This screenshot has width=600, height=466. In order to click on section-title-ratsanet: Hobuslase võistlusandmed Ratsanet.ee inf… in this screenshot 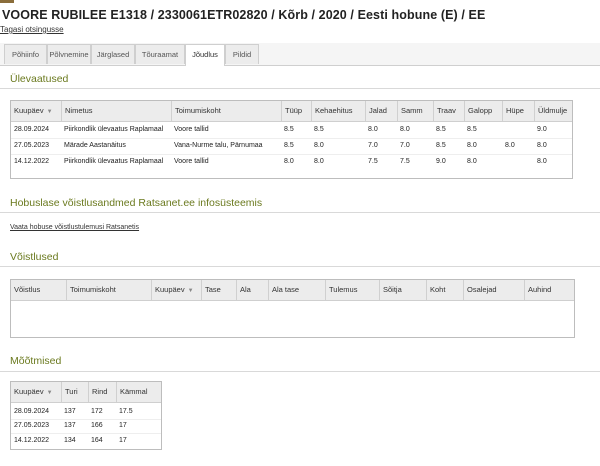, I will do `click(136, 203)`.